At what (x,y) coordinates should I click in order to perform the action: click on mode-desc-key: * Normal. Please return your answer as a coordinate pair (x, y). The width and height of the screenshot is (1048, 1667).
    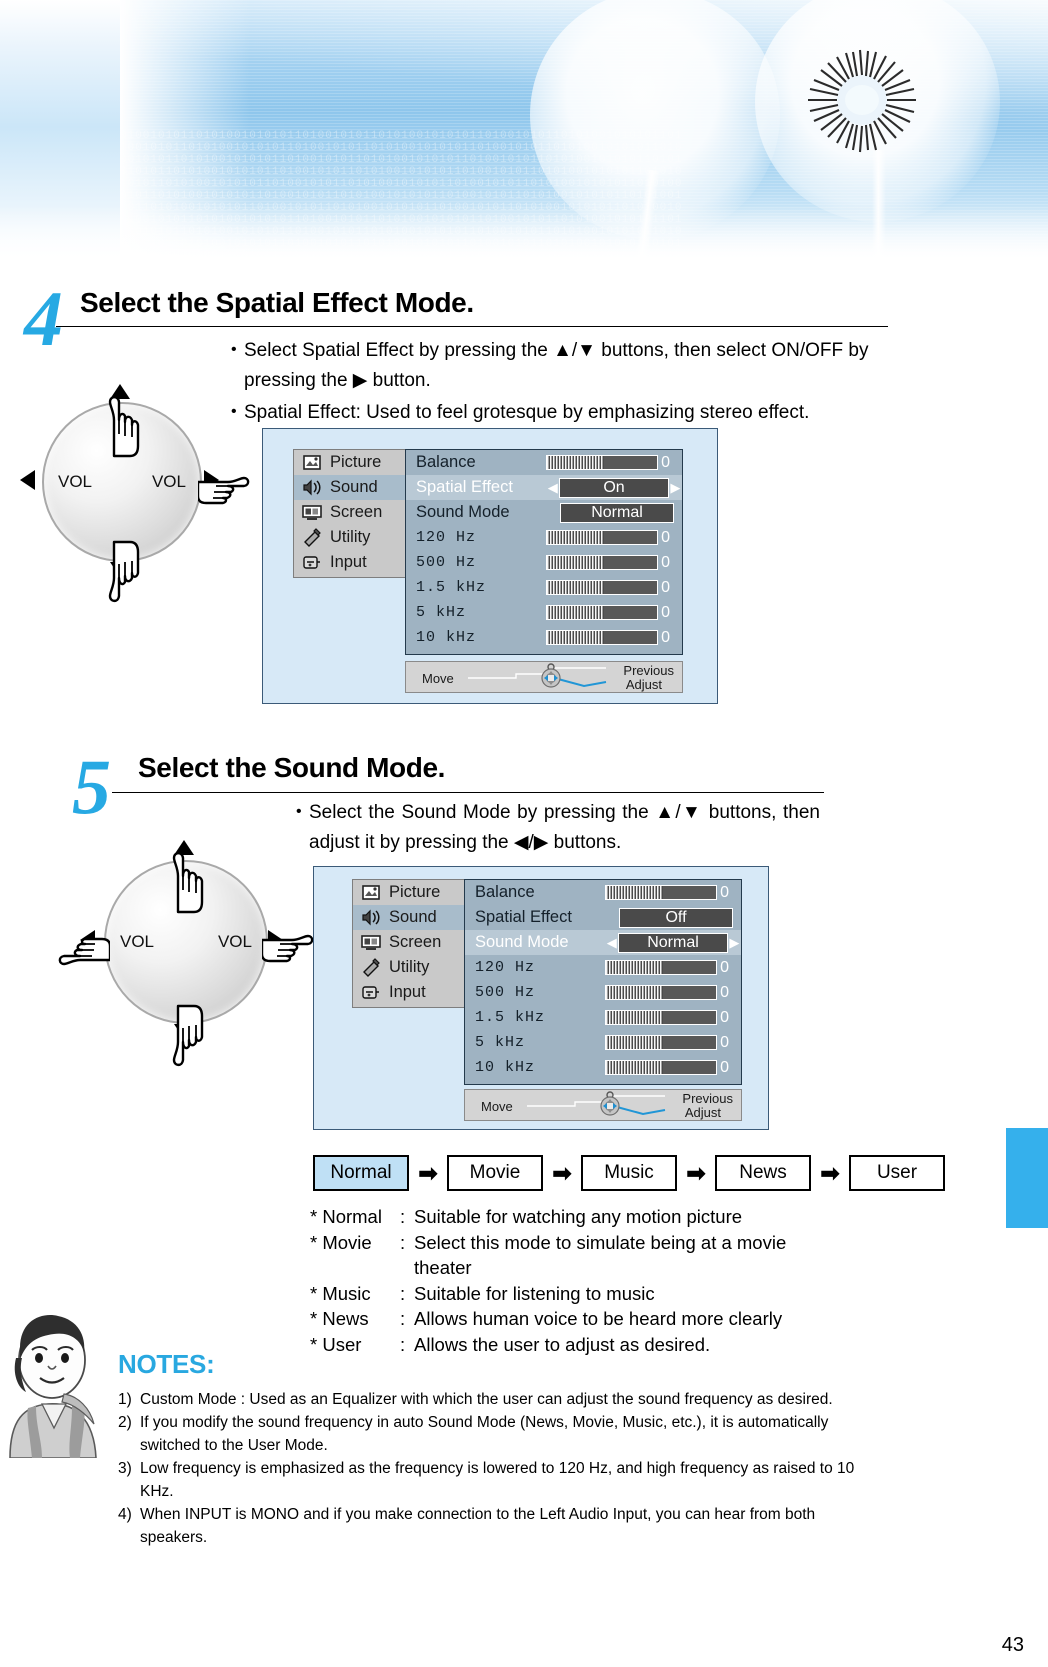
    Looking at the image, I should click on (346, 1216).